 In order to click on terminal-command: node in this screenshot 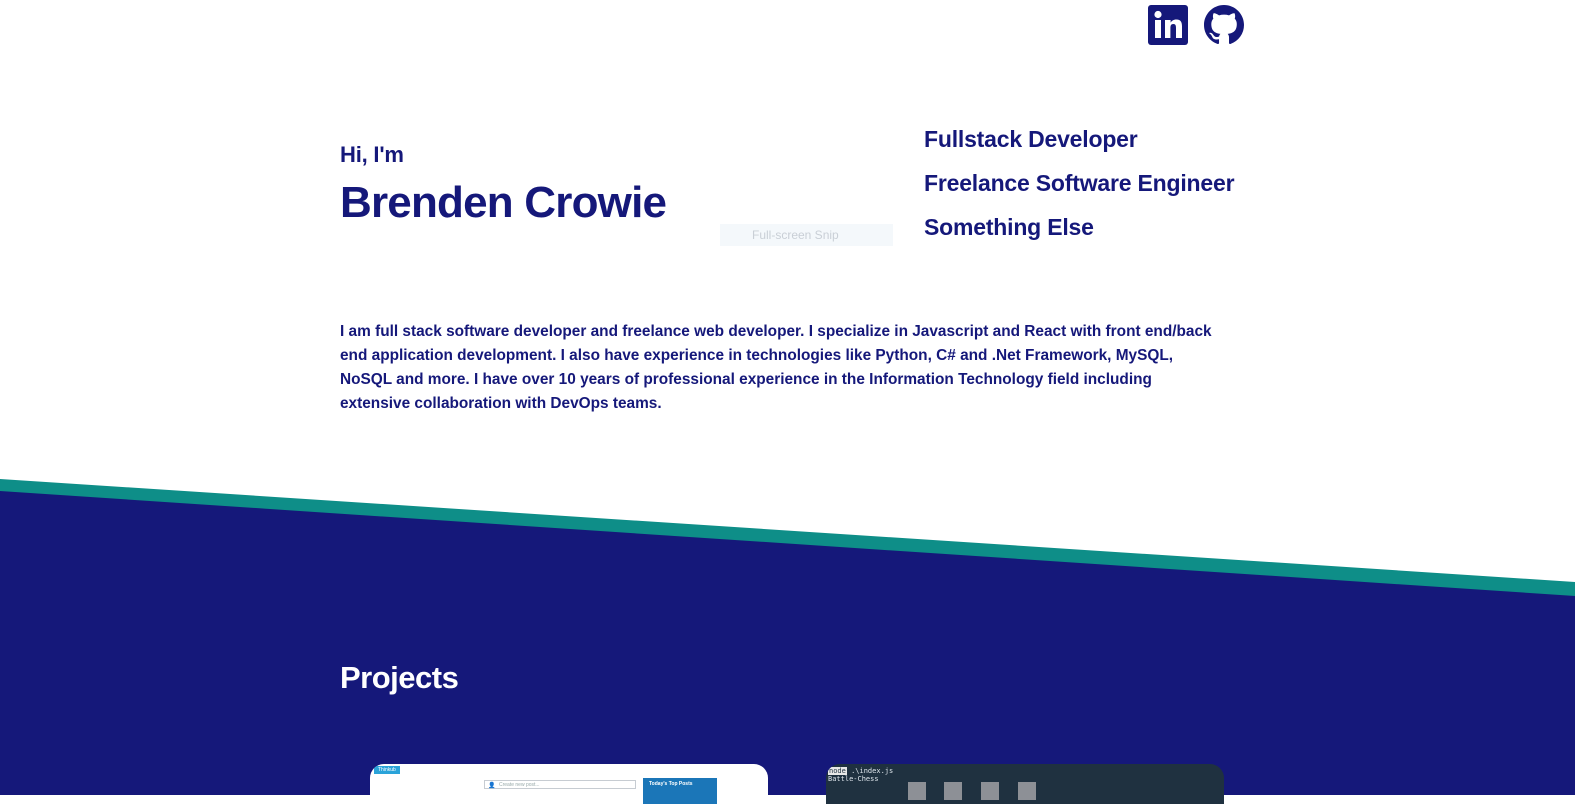, I will do `click(837, 771)`.